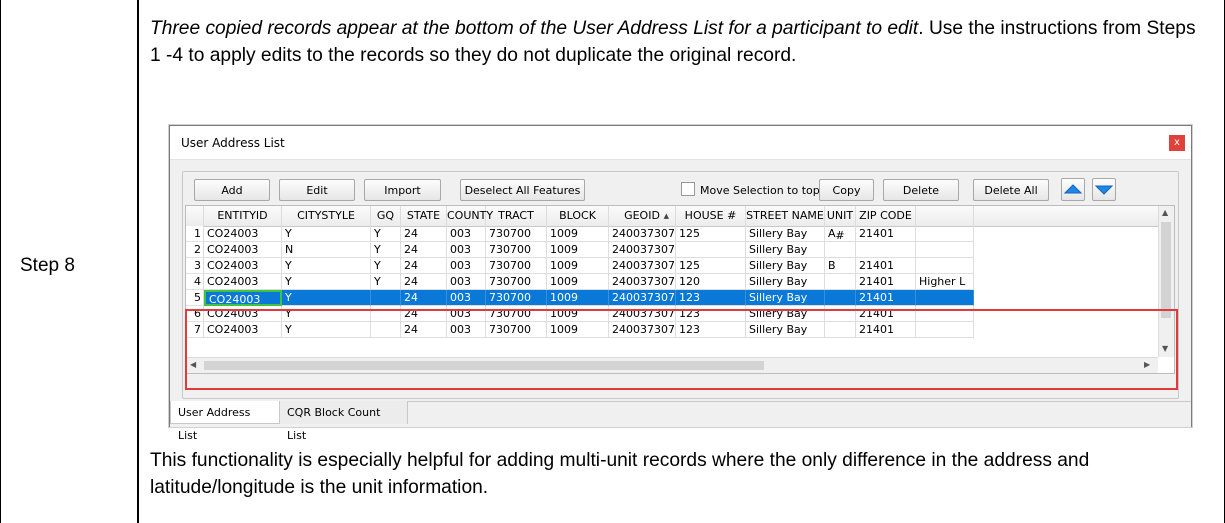 This screenshot has height=523, width=1225. I want to click on column-header: GQ, so click(386, 216).